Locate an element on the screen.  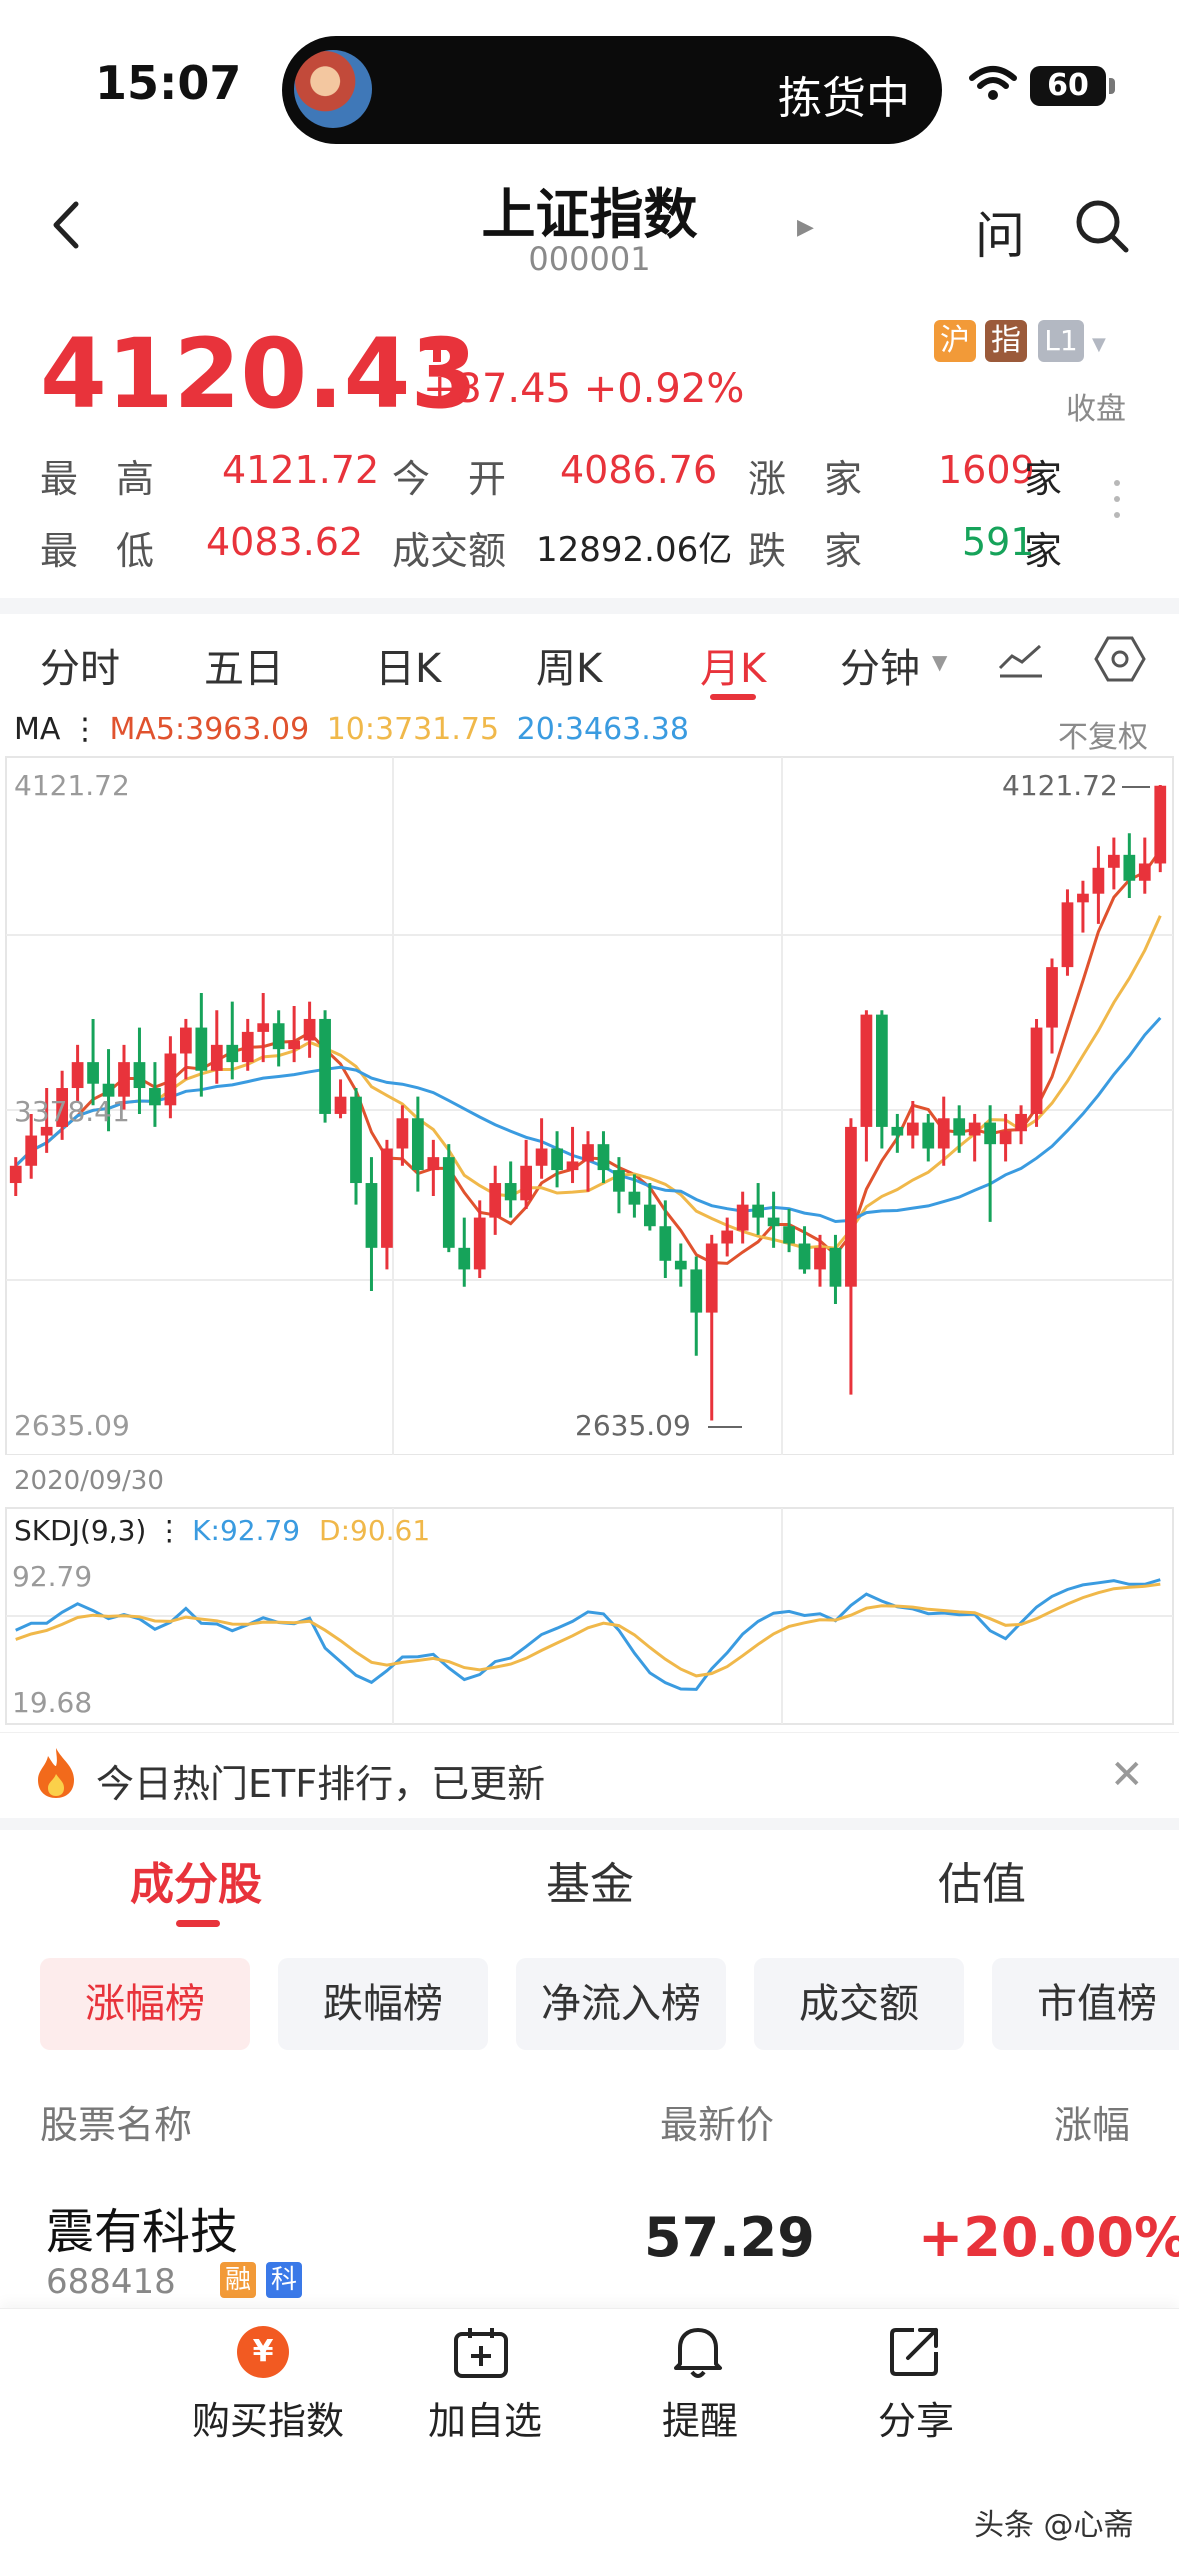
ma10-value: 10:3731.75 is located at coordinates (413, 729).